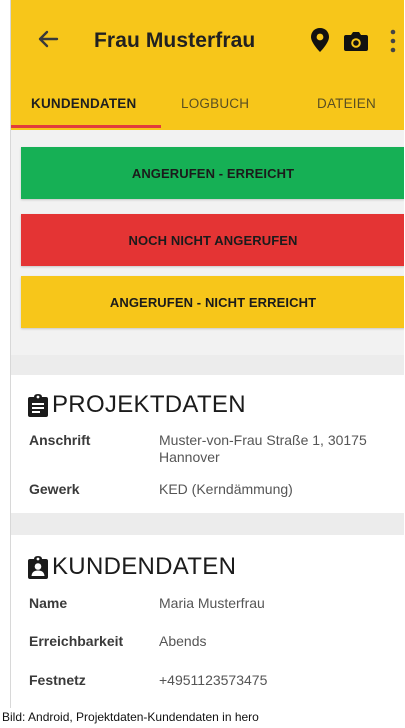  I want to click on page-title: Frau Musterfrau, so click(175, 40).